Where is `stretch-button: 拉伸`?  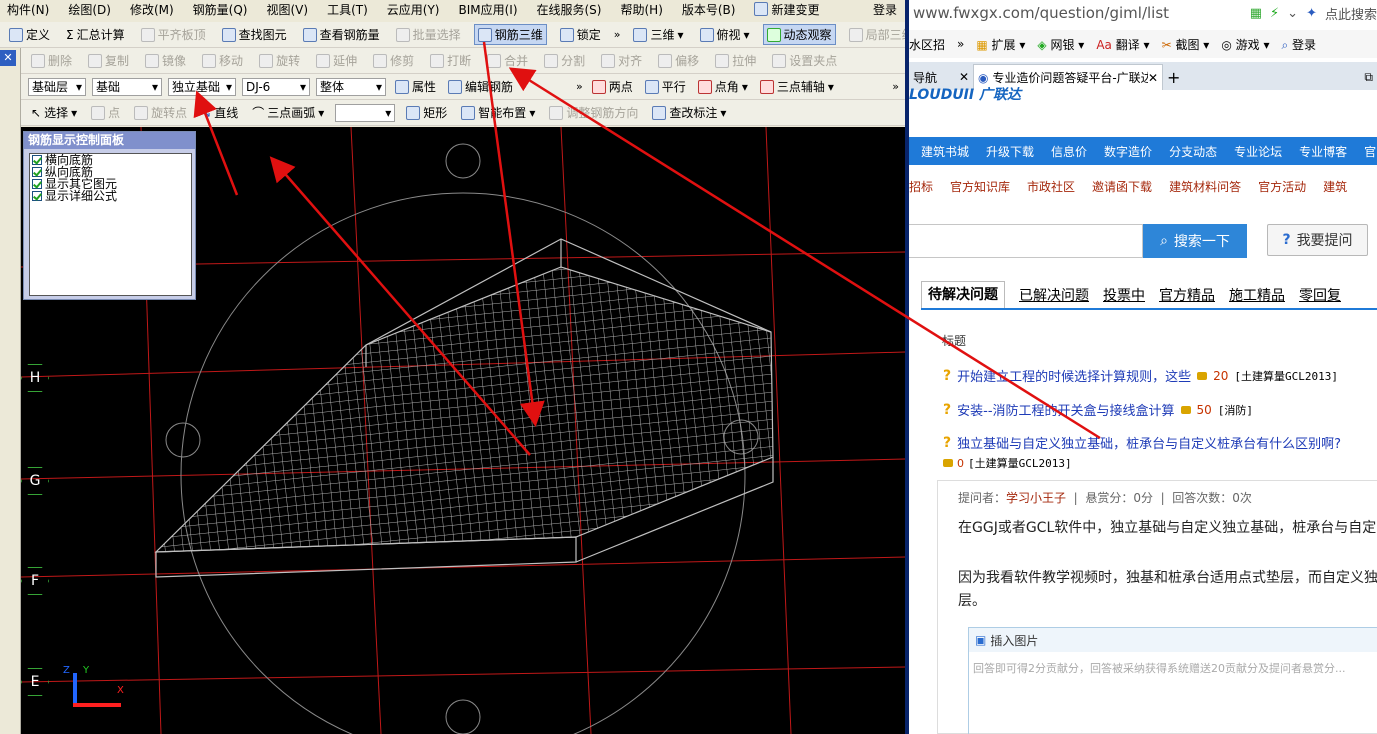 stretch-button: 拉伸 is located at coordinates (735, 60).